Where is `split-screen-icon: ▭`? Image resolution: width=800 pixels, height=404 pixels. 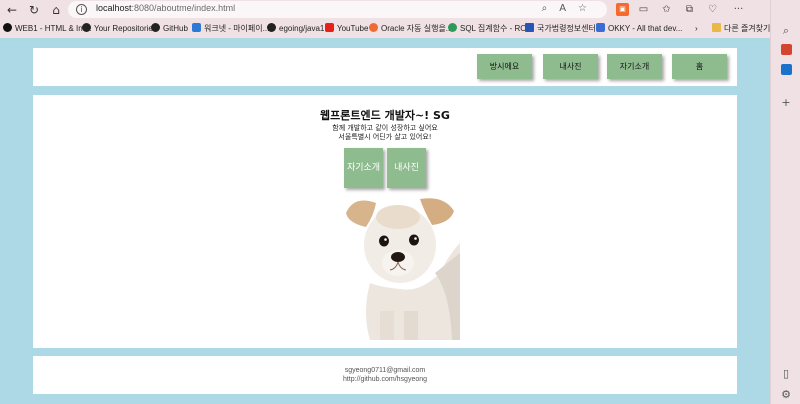
split-screen-icon: ▭ is located at coordinates (643, 9).